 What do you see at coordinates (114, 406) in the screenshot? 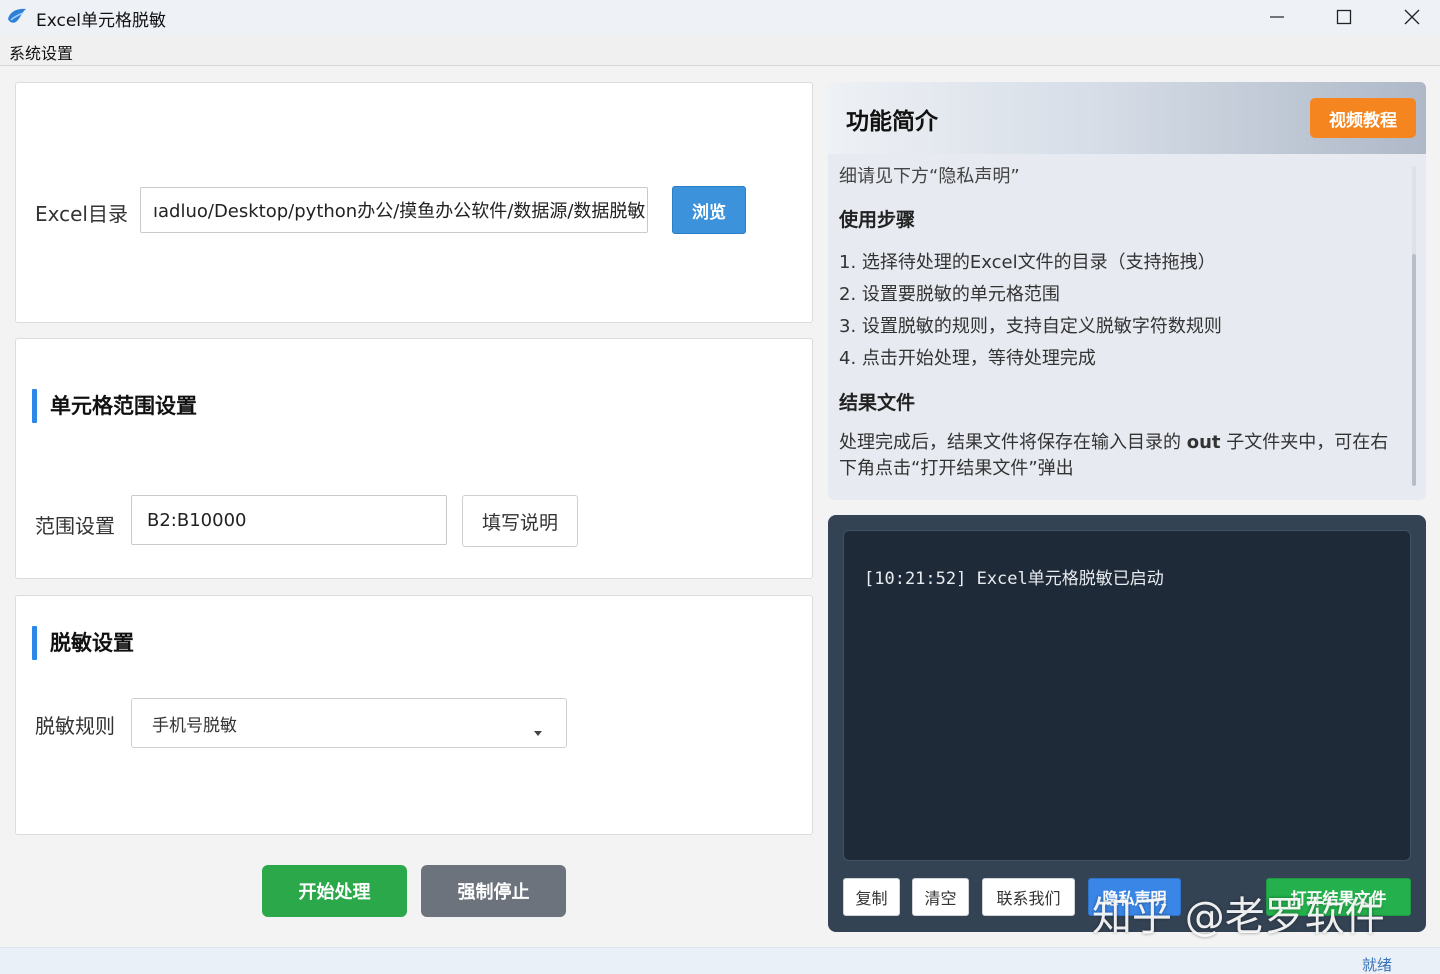
I see `range-section-title: 单元格范围设置` at bounding box center [114, 406].